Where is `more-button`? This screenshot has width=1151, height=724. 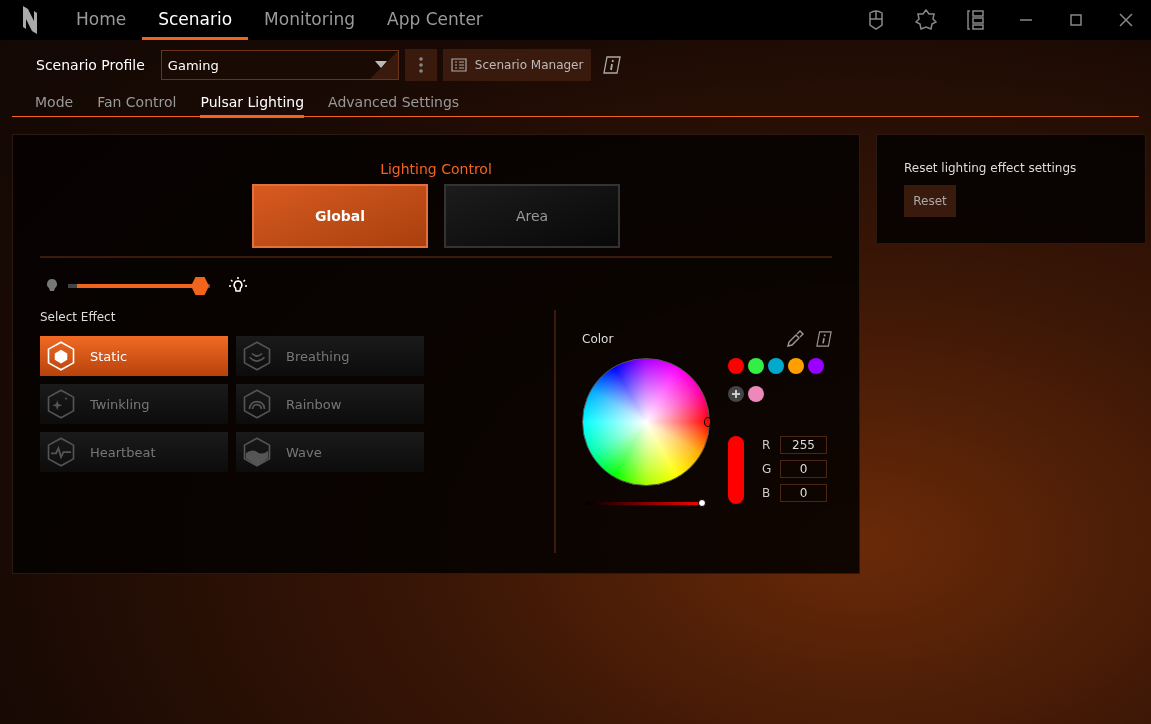
more-button is located at coordinates (420, 65).